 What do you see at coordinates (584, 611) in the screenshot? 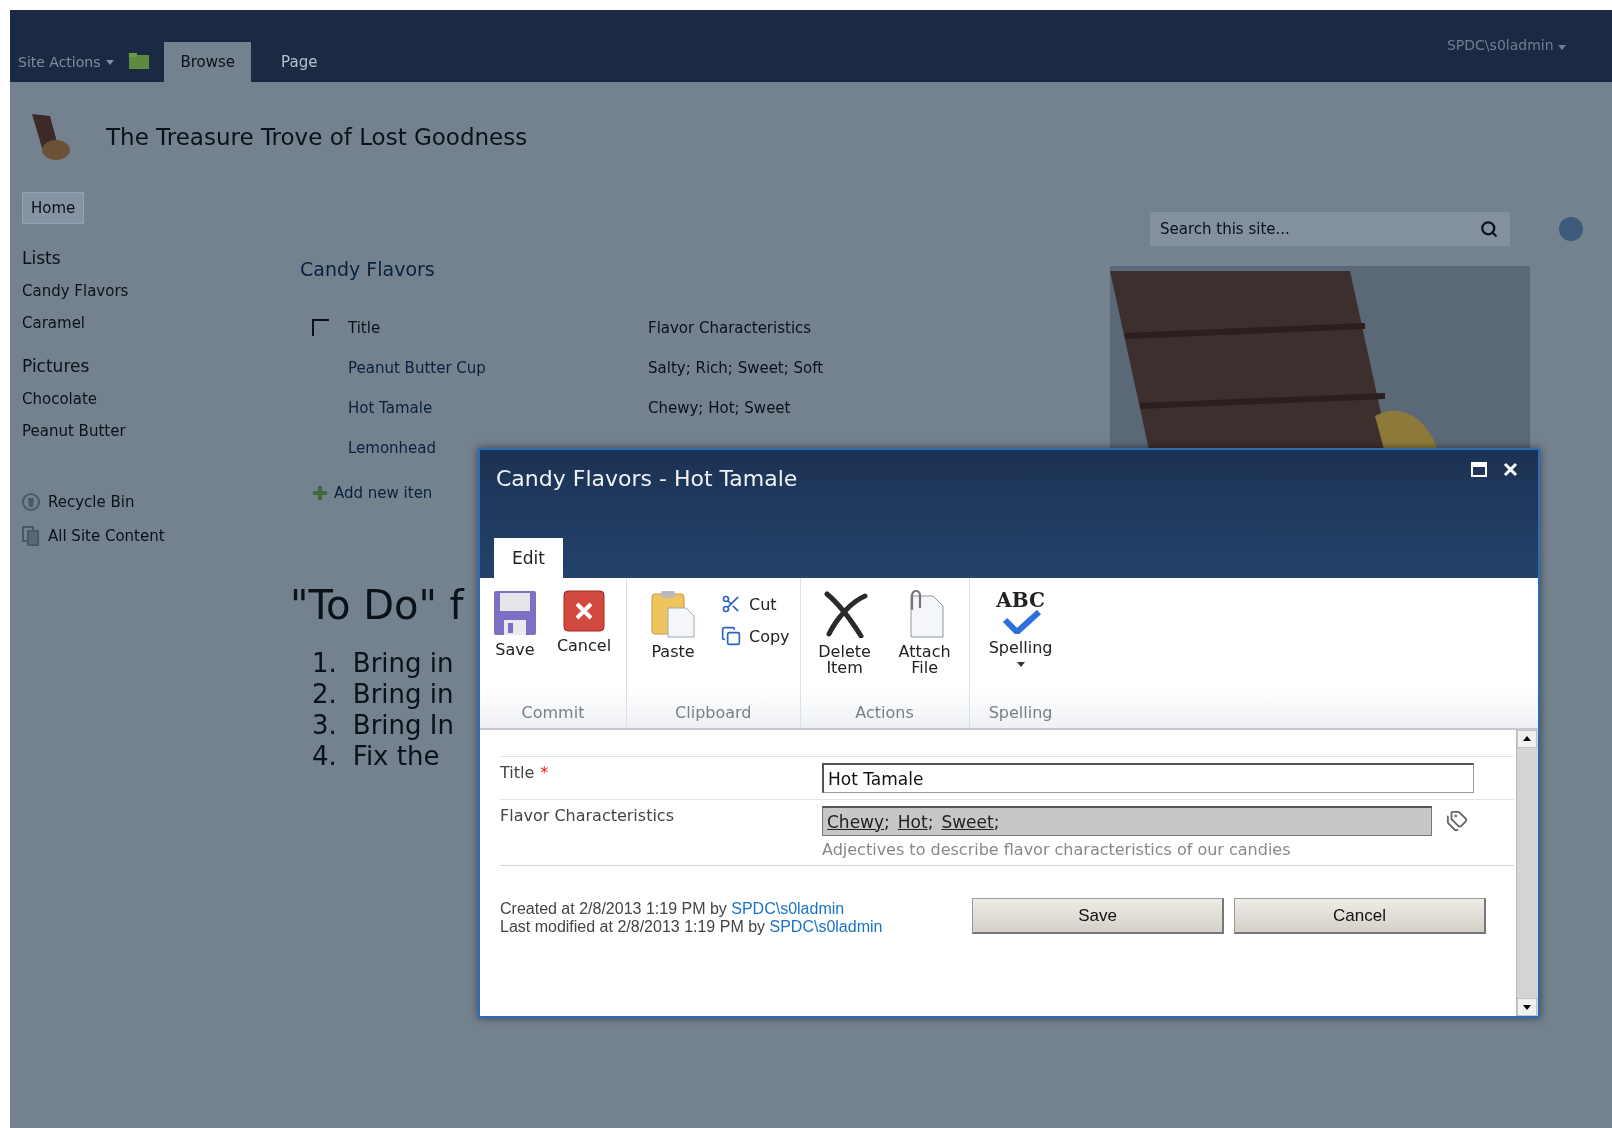
I see `cancel-icon` at bounding box center [584, 611].